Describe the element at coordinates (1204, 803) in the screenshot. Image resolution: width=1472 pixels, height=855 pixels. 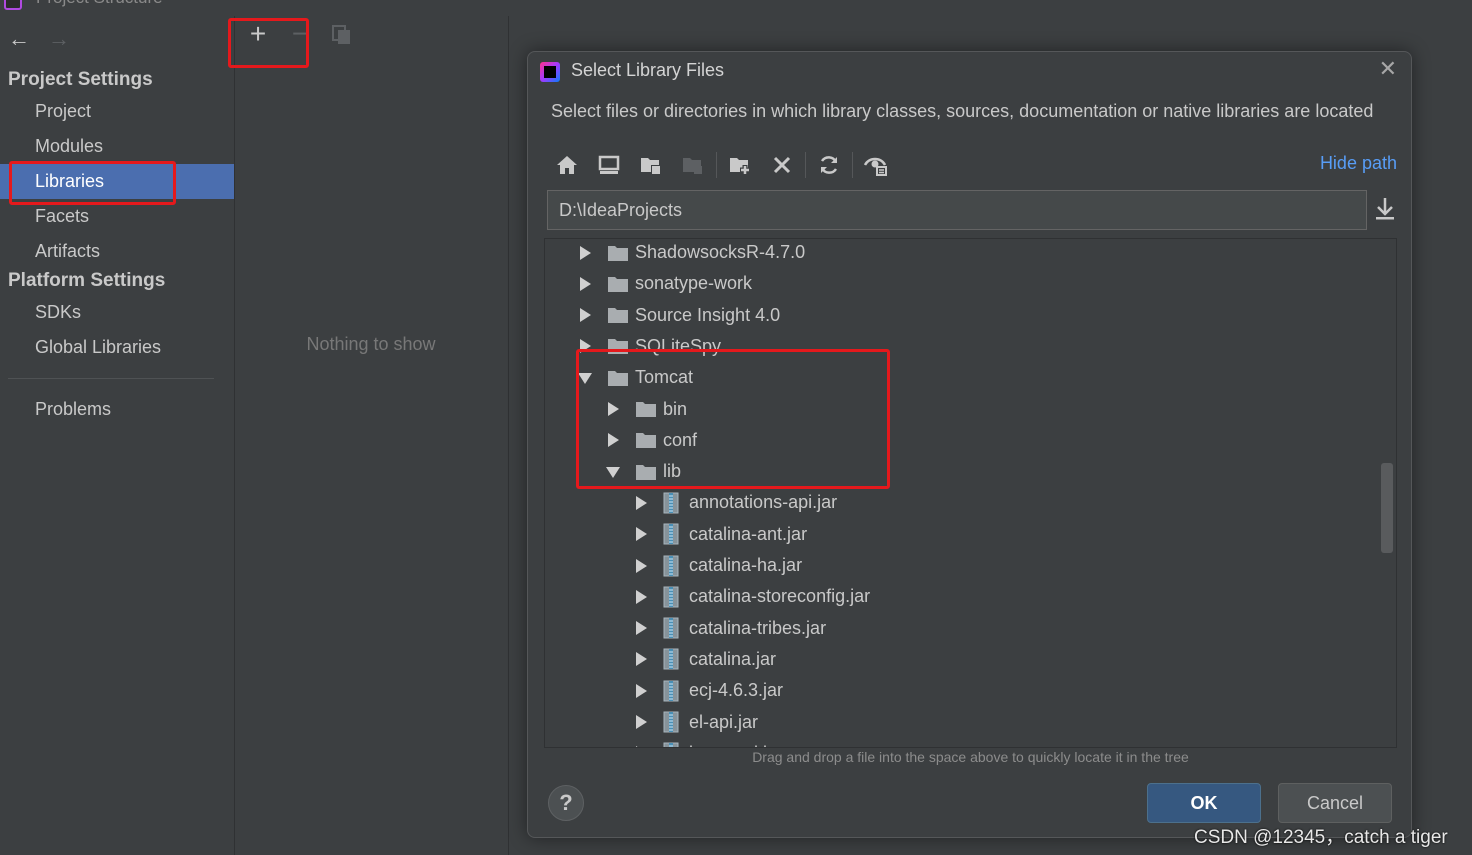
I see `ok-button: OK` at that location.